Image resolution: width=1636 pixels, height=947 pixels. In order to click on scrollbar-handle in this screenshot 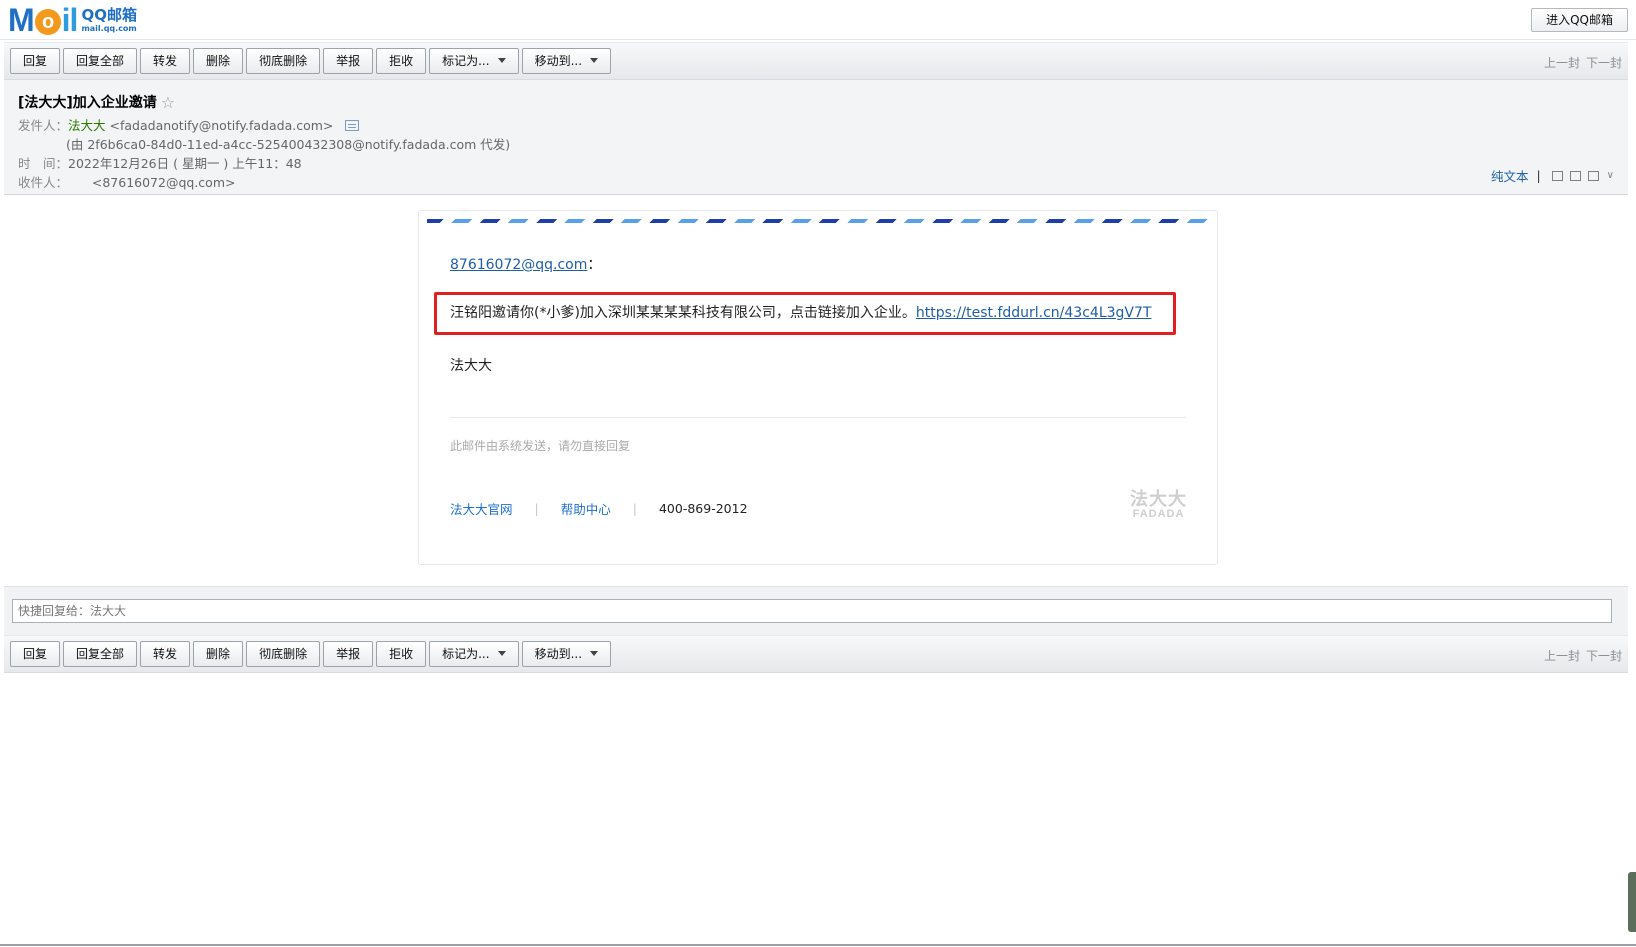, I will do `click(1632, 902)`.